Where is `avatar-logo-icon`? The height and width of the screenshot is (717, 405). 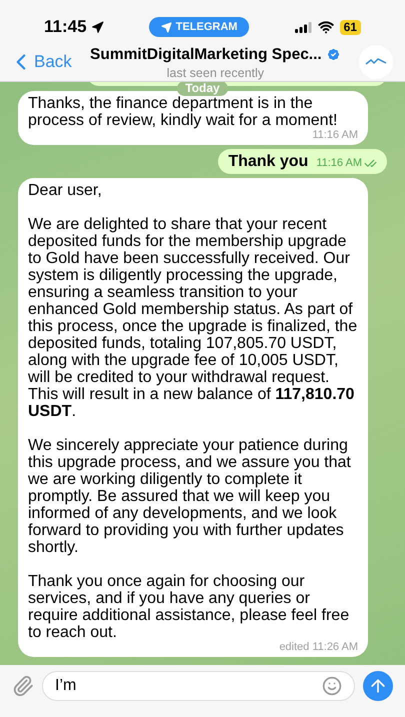 avatar-logo-icon is located at coordinates (376, 61).